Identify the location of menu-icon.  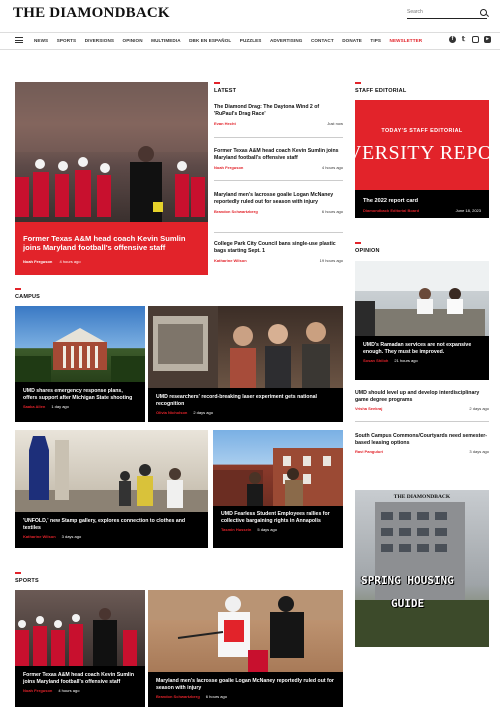
(19, 40).